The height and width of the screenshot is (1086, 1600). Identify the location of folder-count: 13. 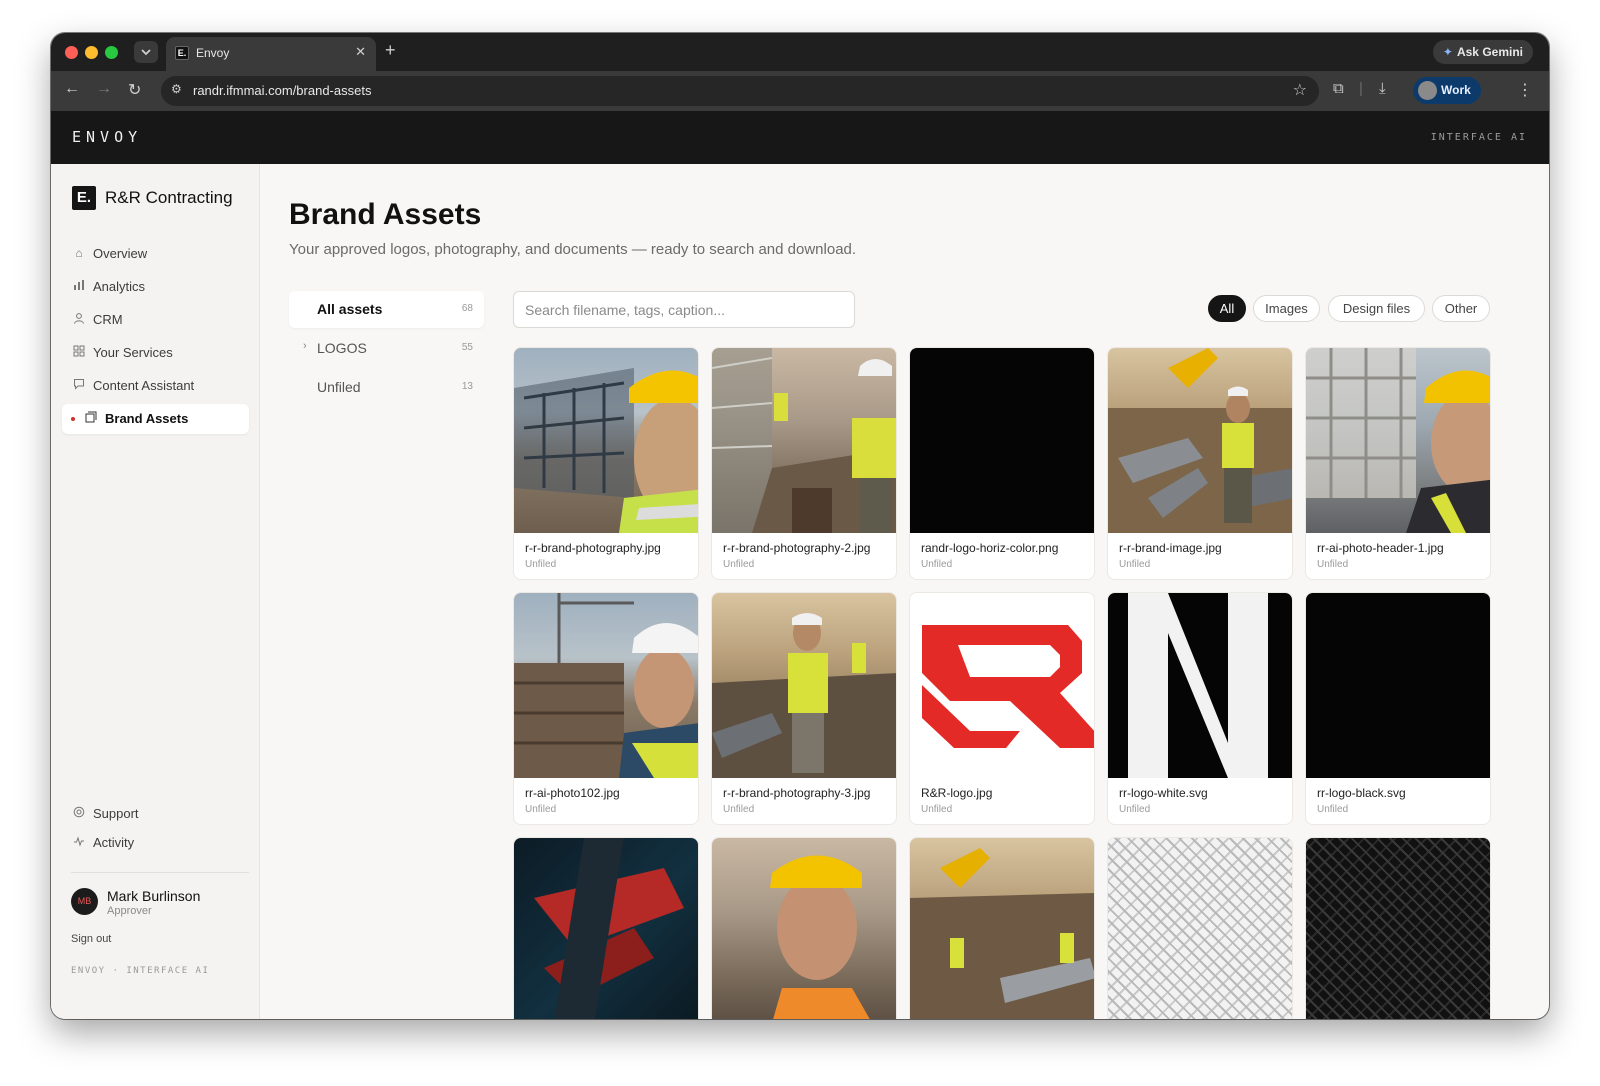
(467, 386).